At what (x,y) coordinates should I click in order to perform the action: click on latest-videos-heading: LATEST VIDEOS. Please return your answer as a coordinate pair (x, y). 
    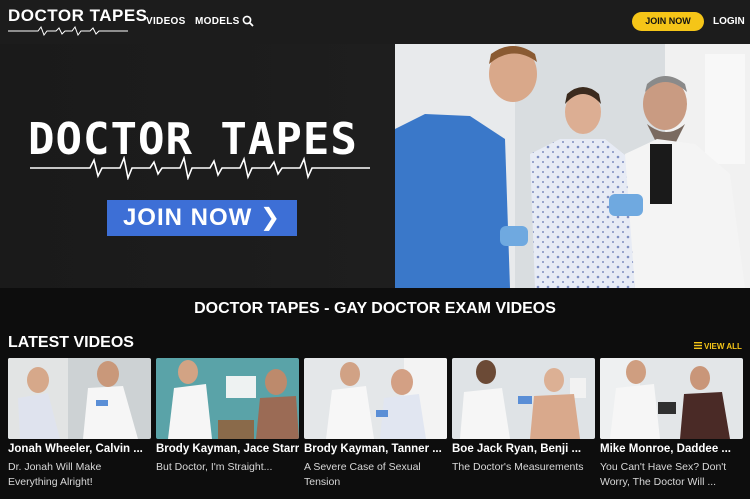
    Looking at the image, I should click on (71, 342).